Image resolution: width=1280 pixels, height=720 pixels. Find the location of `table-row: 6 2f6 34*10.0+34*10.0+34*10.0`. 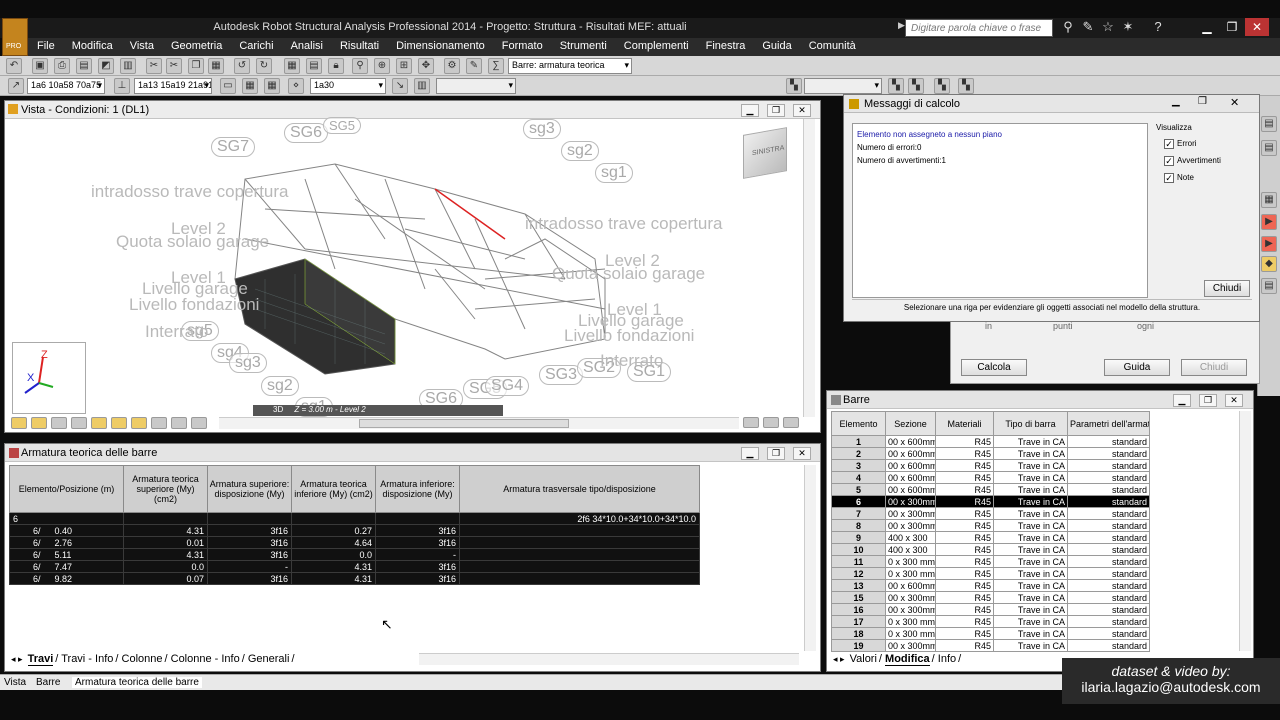

table-row: 6 2f6 34*10.0+34*10.0+34*10.0 is located at coordinates (354, 518).